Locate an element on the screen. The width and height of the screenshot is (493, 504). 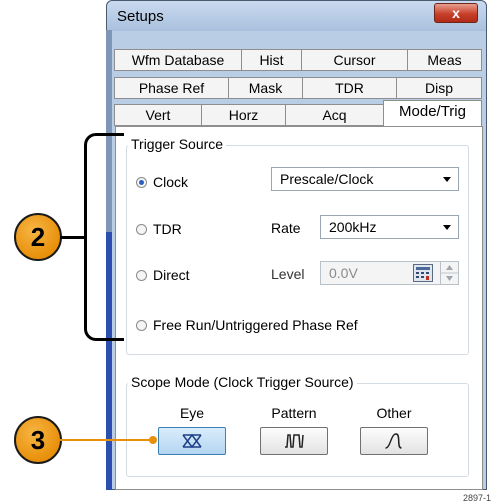
radio-free-run: Free Run/Untriggered Phase Ref is located at coordinates (247, 325).